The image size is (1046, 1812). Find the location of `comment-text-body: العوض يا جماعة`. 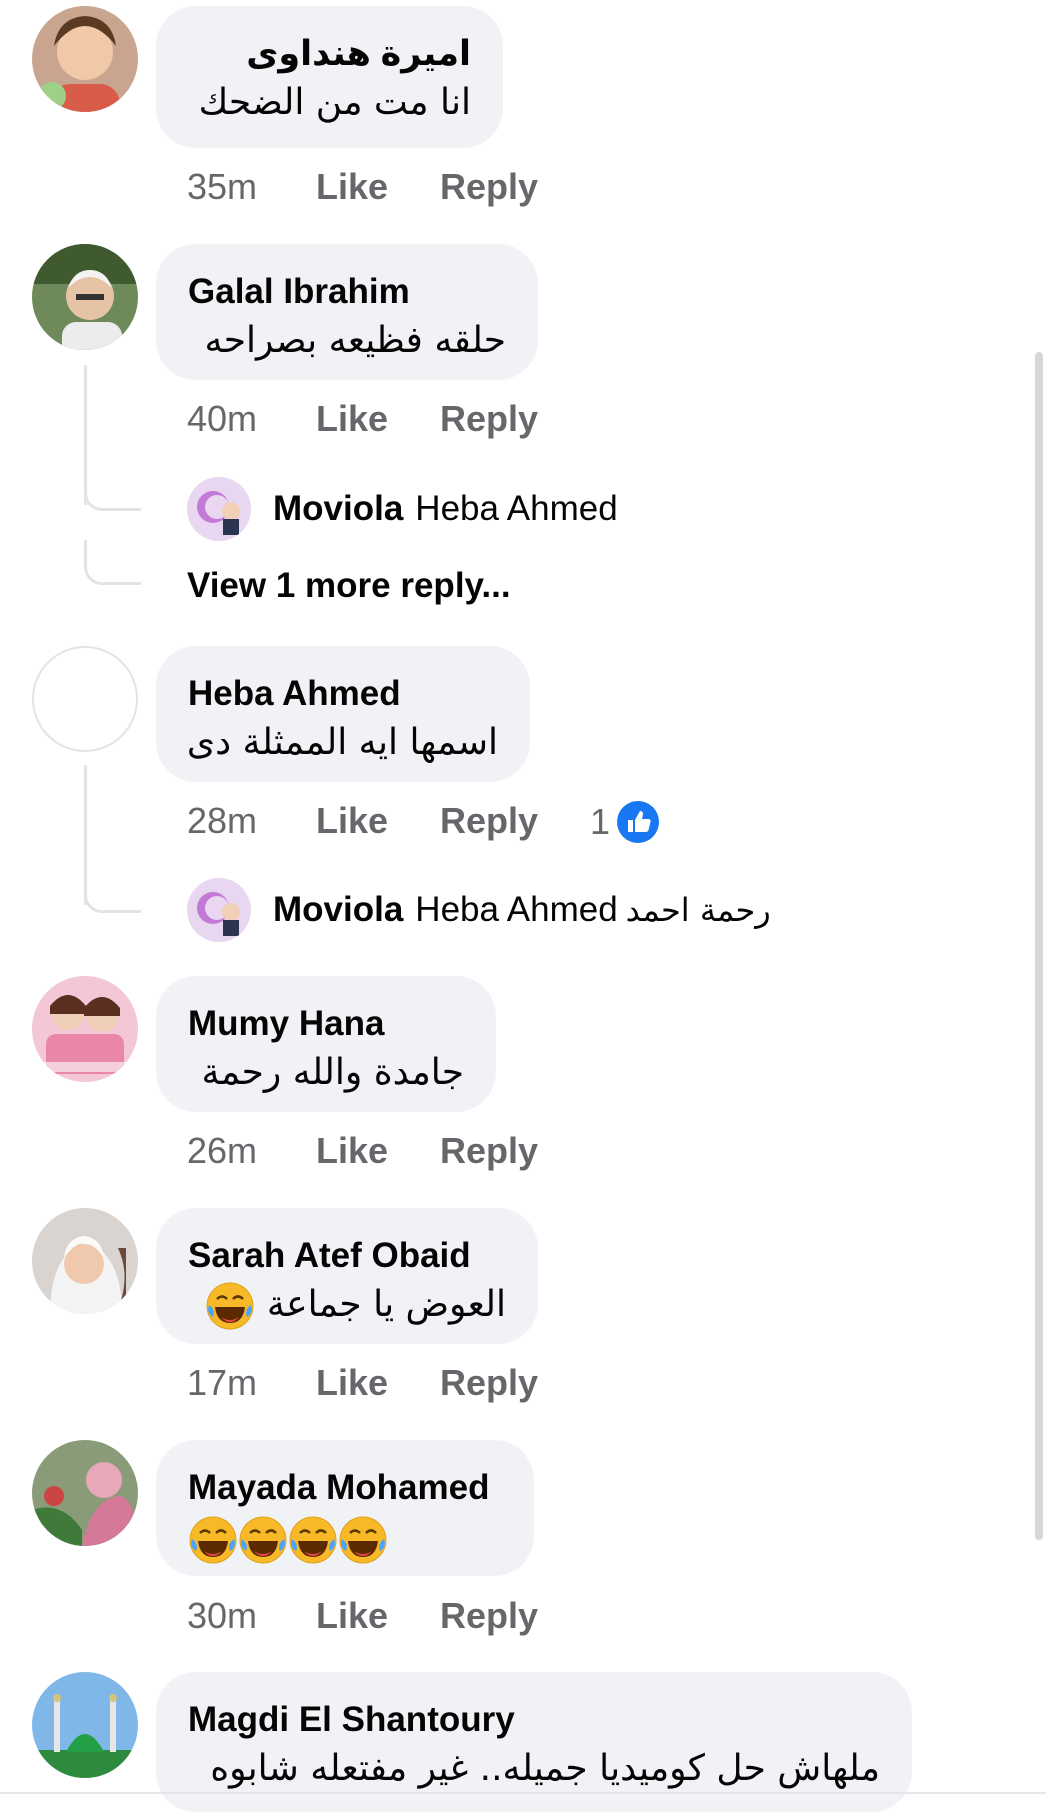

comment-text-body: العوض يا جماعة is located at coordinates (386, 1304).